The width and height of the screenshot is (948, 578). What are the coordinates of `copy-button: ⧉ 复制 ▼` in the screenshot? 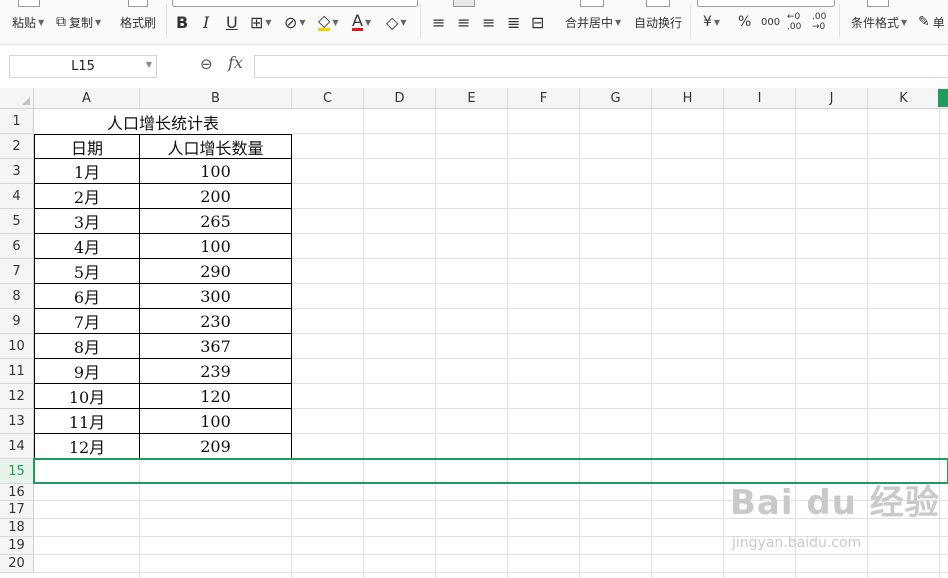 It's located at (78, 22).